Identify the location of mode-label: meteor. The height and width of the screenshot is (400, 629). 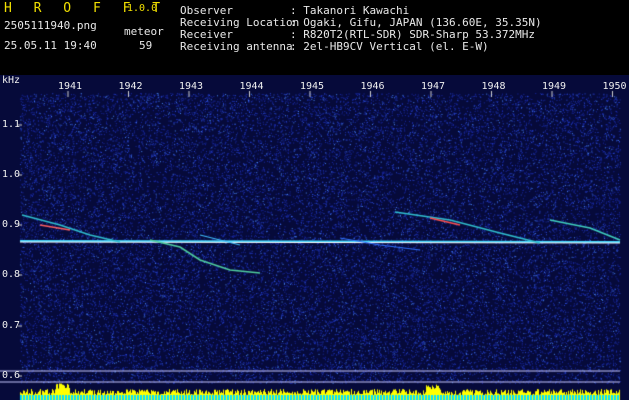
(144, 31).